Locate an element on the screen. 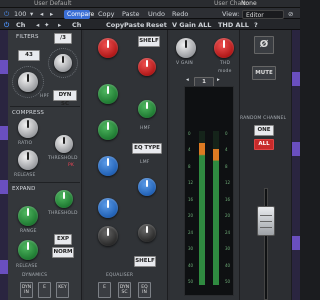  link-icon: ⊘ is located at coordinates (290, 14).